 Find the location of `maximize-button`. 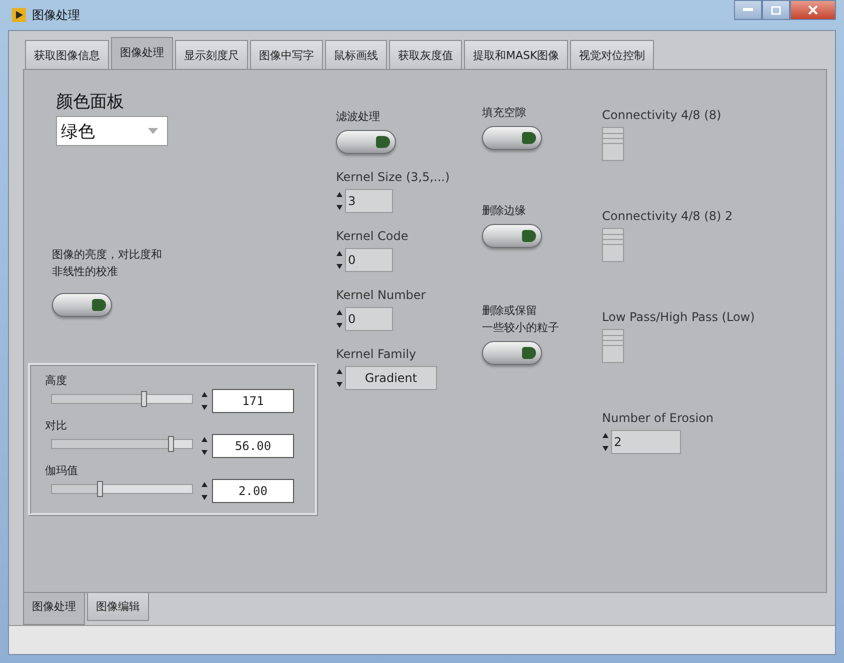

maximize-button is located at coordinates (776, 10).